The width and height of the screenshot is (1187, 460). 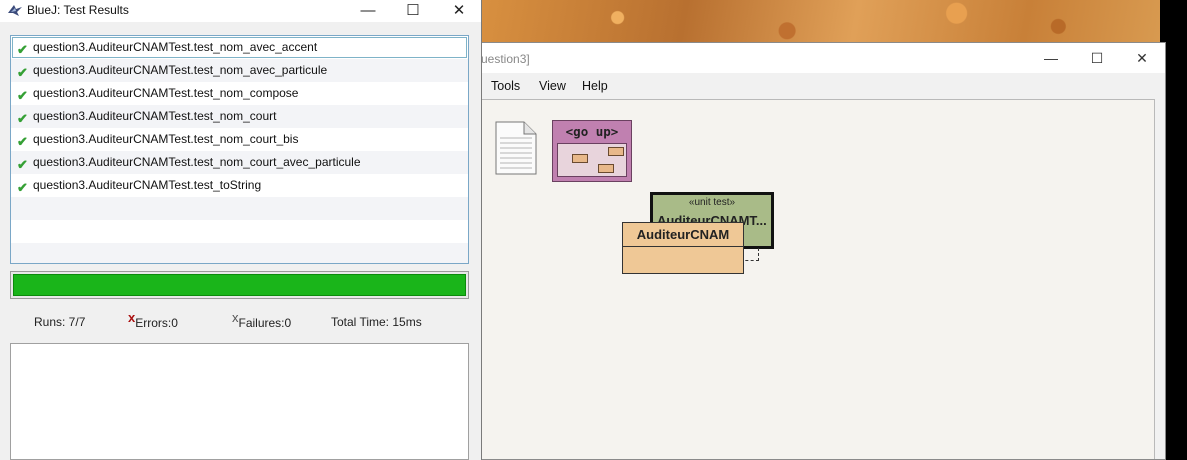 I want to click on failure-details-area, so click(x=239, y=401).